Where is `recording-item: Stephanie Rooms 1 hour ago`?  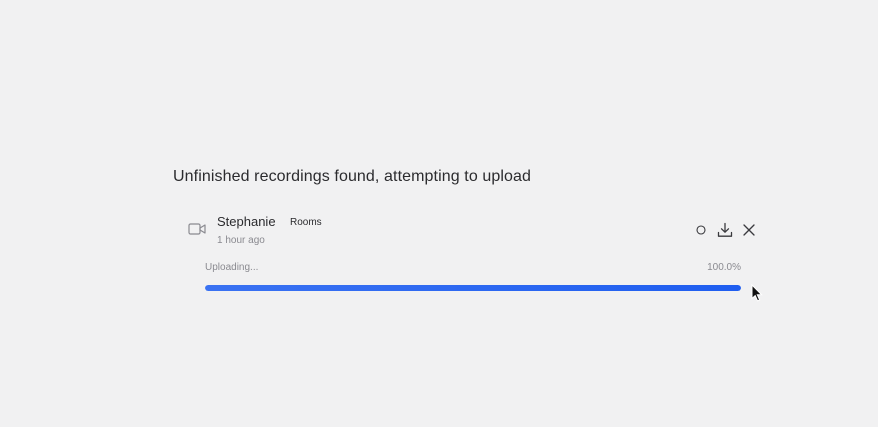 recording-item: Stephanie Rooms 1 hour ago is located at coordinates (464, 234).